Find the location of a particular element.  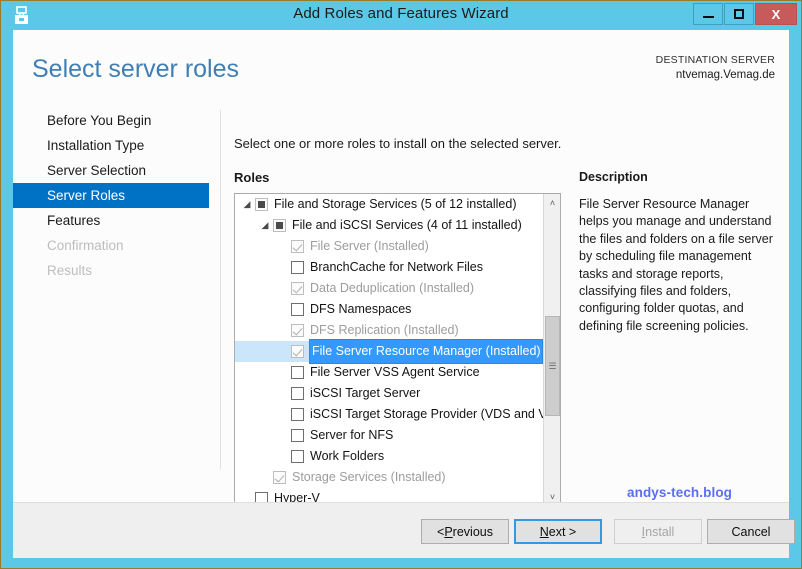

watermark: andys-tech.blog is located at coordinates (680, 492).